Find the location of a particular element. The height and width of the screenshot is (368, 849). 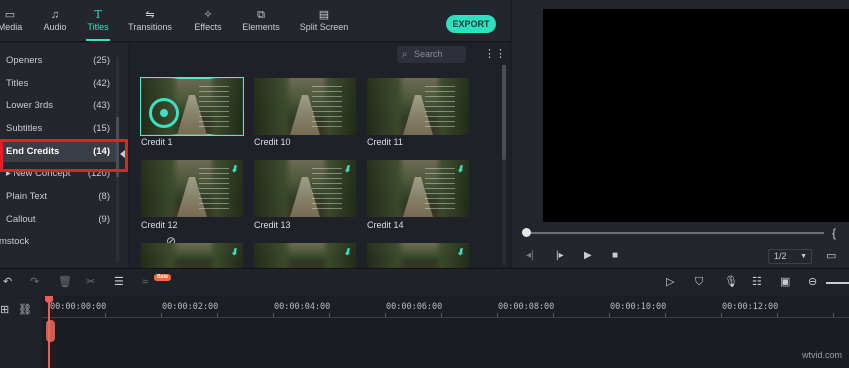

playback-quality-select: 1/2 ▼ is located at coordinates (790, 256).